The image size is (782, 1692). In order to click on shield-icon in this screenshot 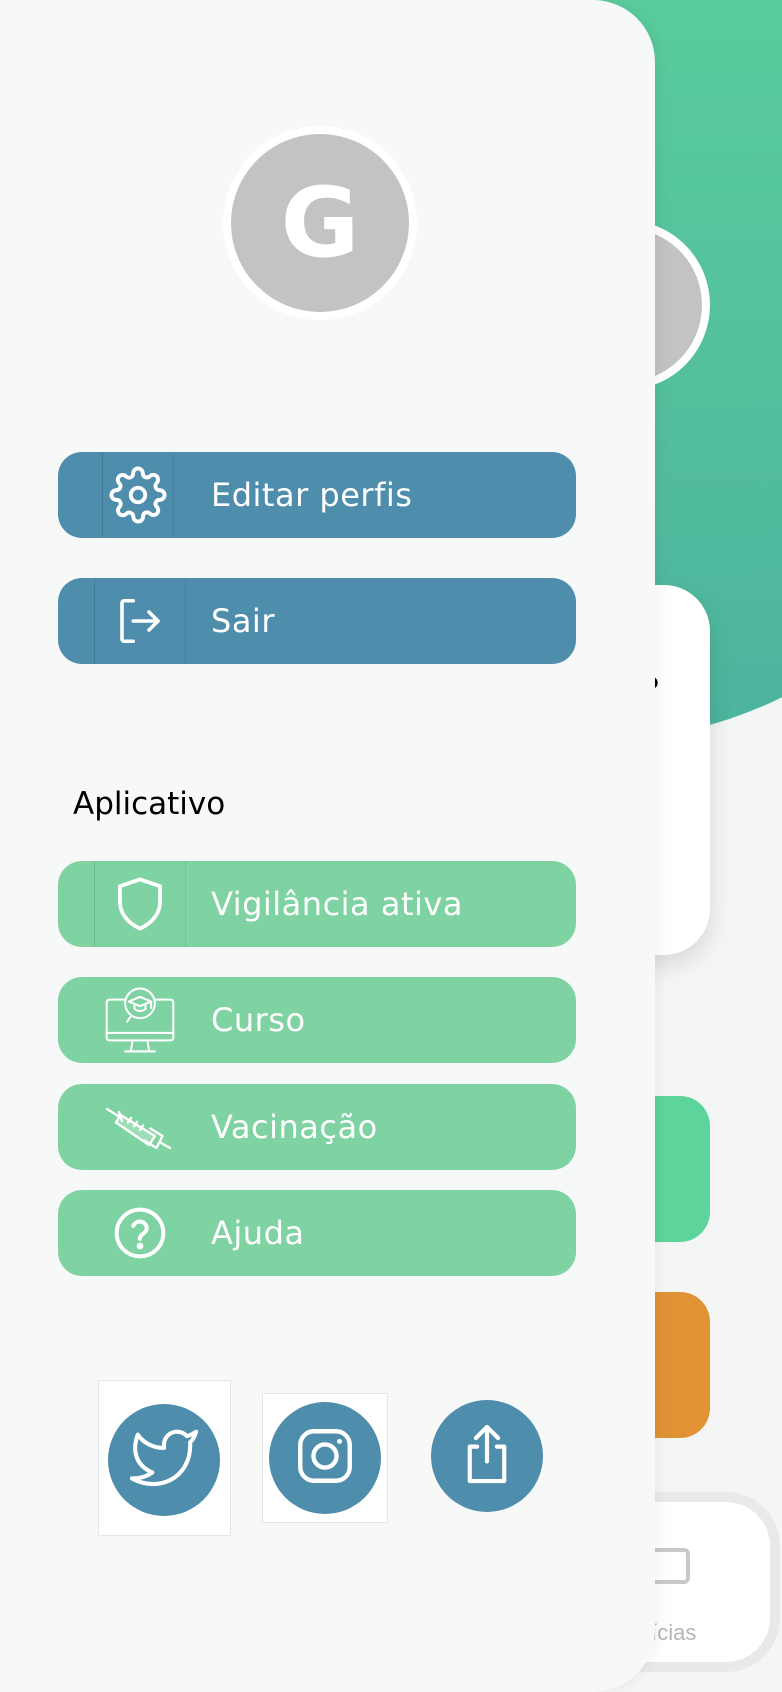, I will do `click(140, 904)`.